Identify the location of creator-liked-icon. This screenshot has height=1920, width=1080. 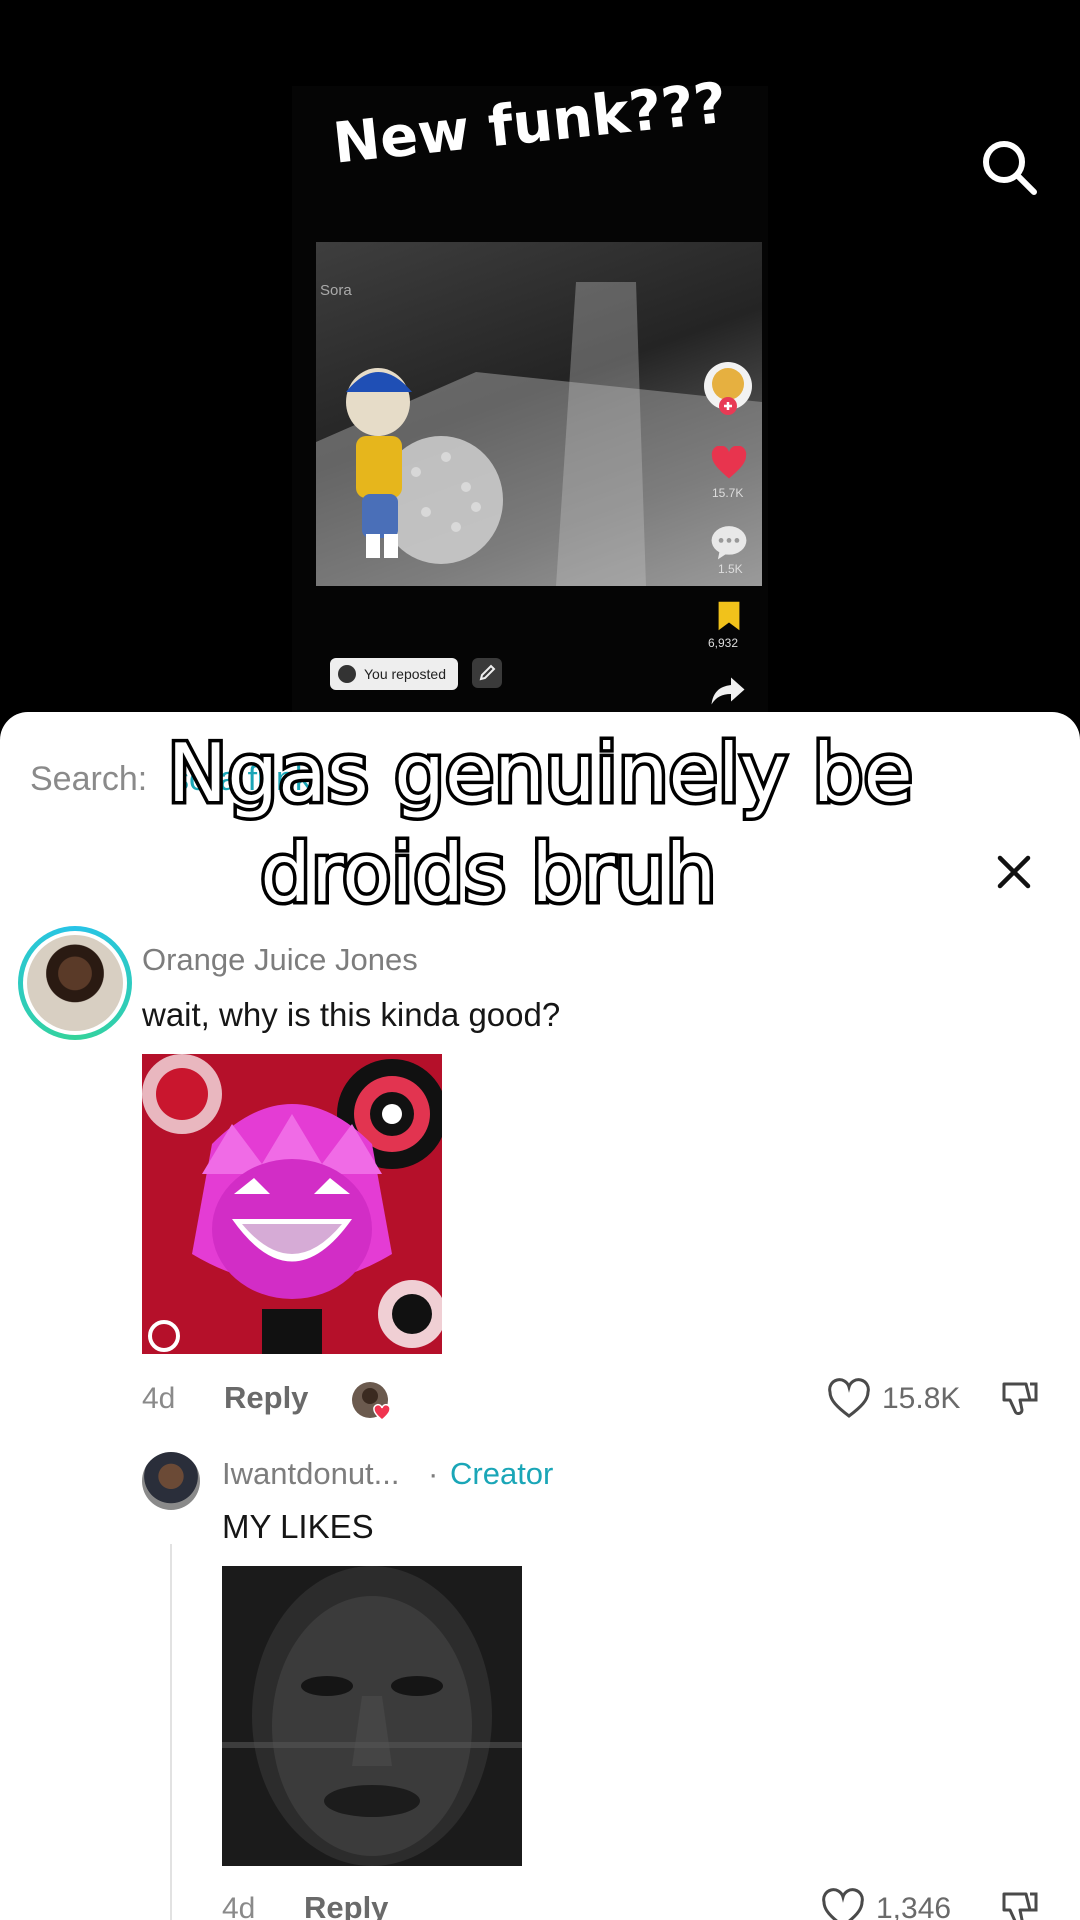
(371, 1401).